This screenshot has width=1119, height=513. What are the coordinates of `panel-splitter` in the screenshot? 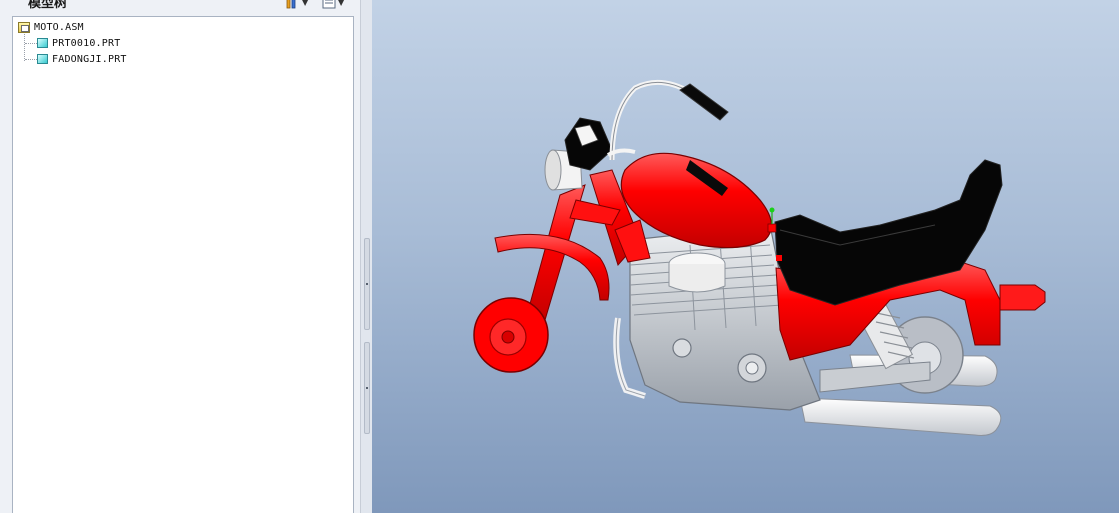 It's located at (366, 256).